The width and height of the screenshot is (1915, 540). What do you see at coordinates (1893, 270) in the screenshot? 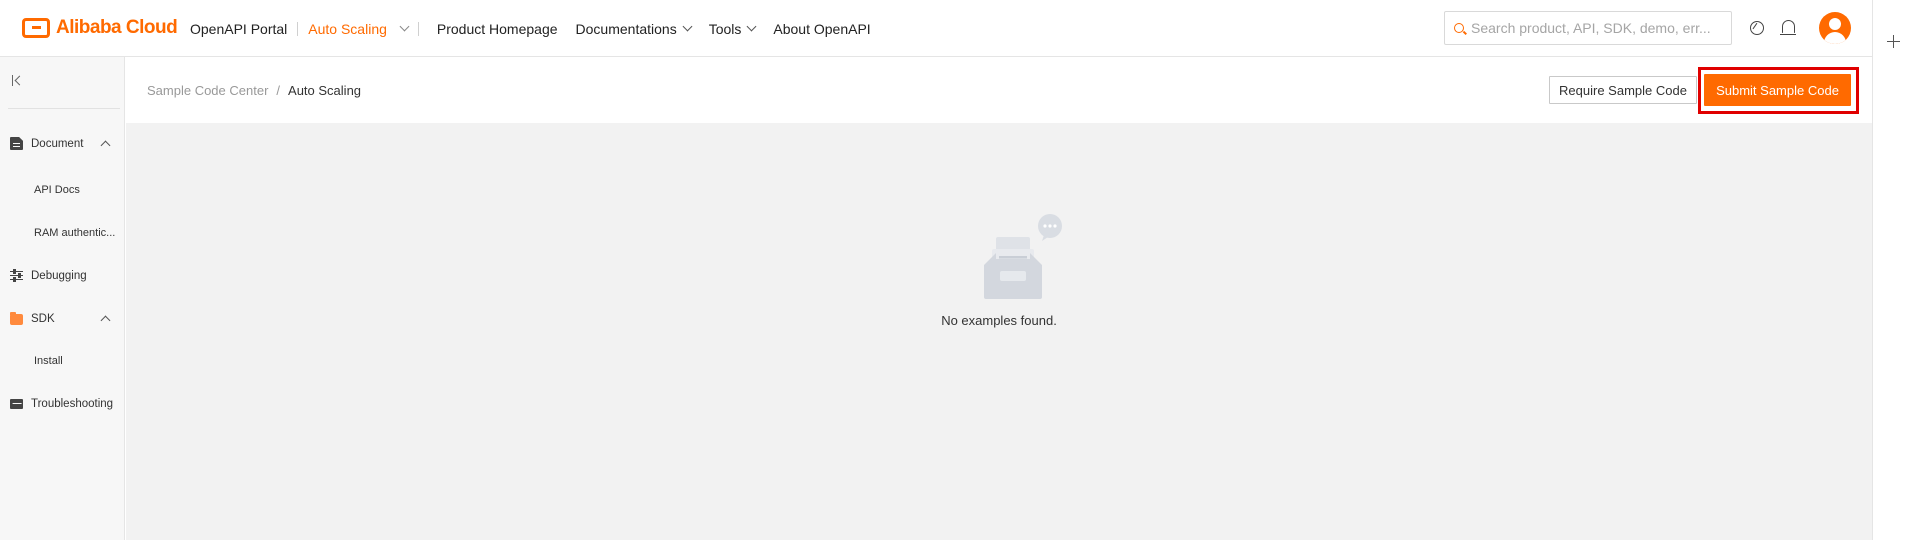
I see `right-tool-strip` at bounding box center [1893, 270].